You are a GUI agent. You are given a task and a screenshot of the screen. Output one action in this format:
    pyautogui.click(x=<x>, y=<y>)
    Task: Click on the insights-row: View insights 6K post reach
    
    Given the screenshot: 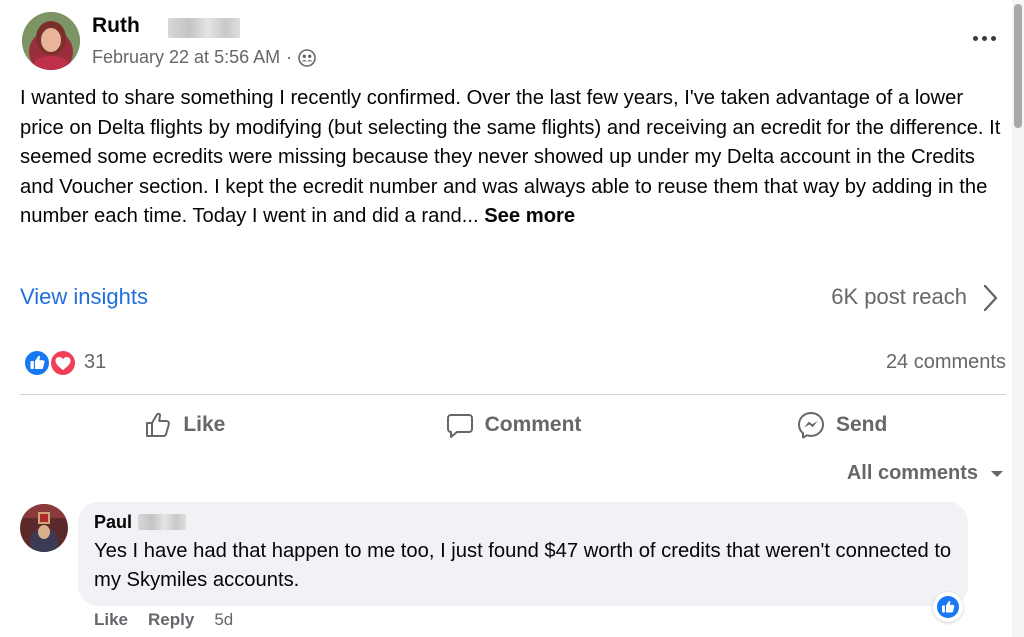 What is the action you would take?
    pyautogui.click(x=512, y=298)
    